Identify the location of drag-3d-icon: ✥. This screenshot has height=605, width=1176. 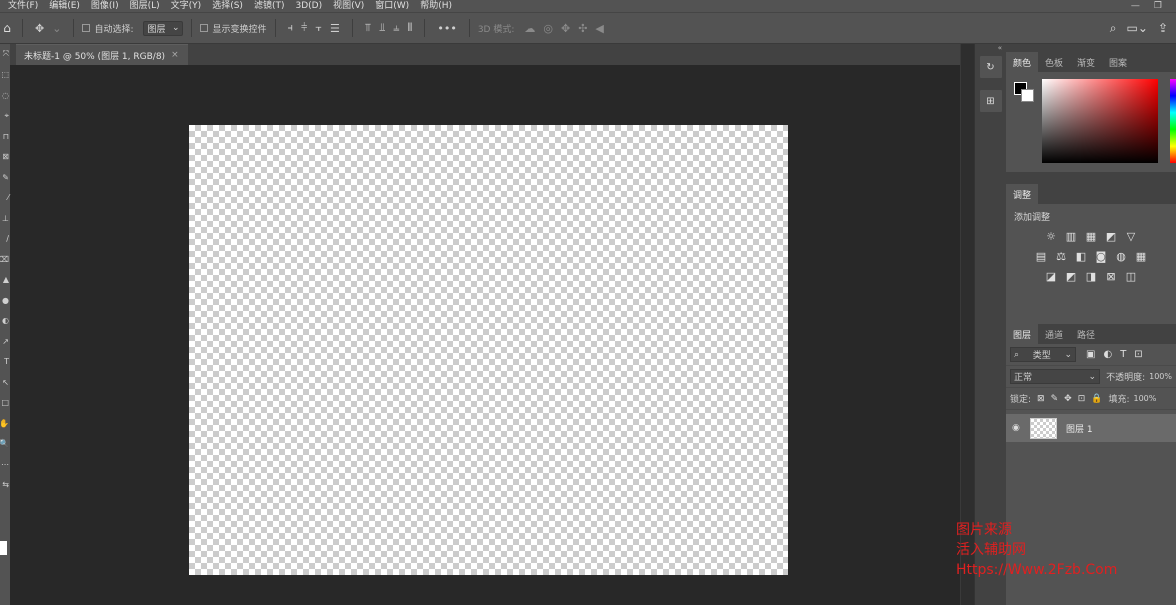
(565, 28).